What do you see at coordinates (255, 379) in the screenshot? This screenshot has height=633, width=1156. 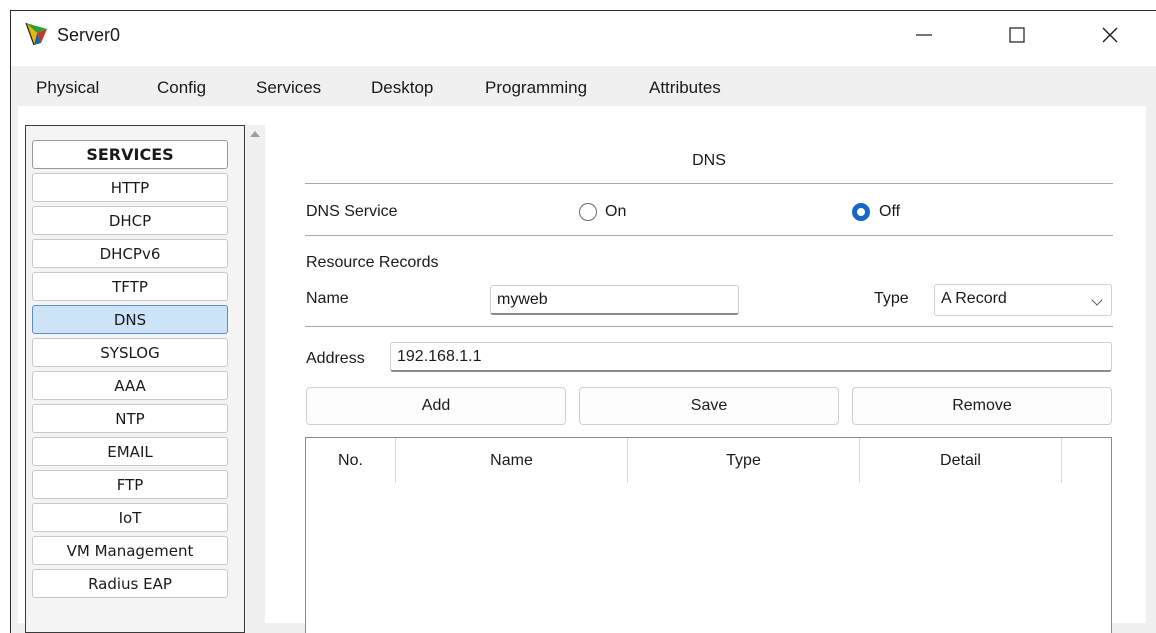 I see `services-scrollbar` at bounding box center [255, 379].